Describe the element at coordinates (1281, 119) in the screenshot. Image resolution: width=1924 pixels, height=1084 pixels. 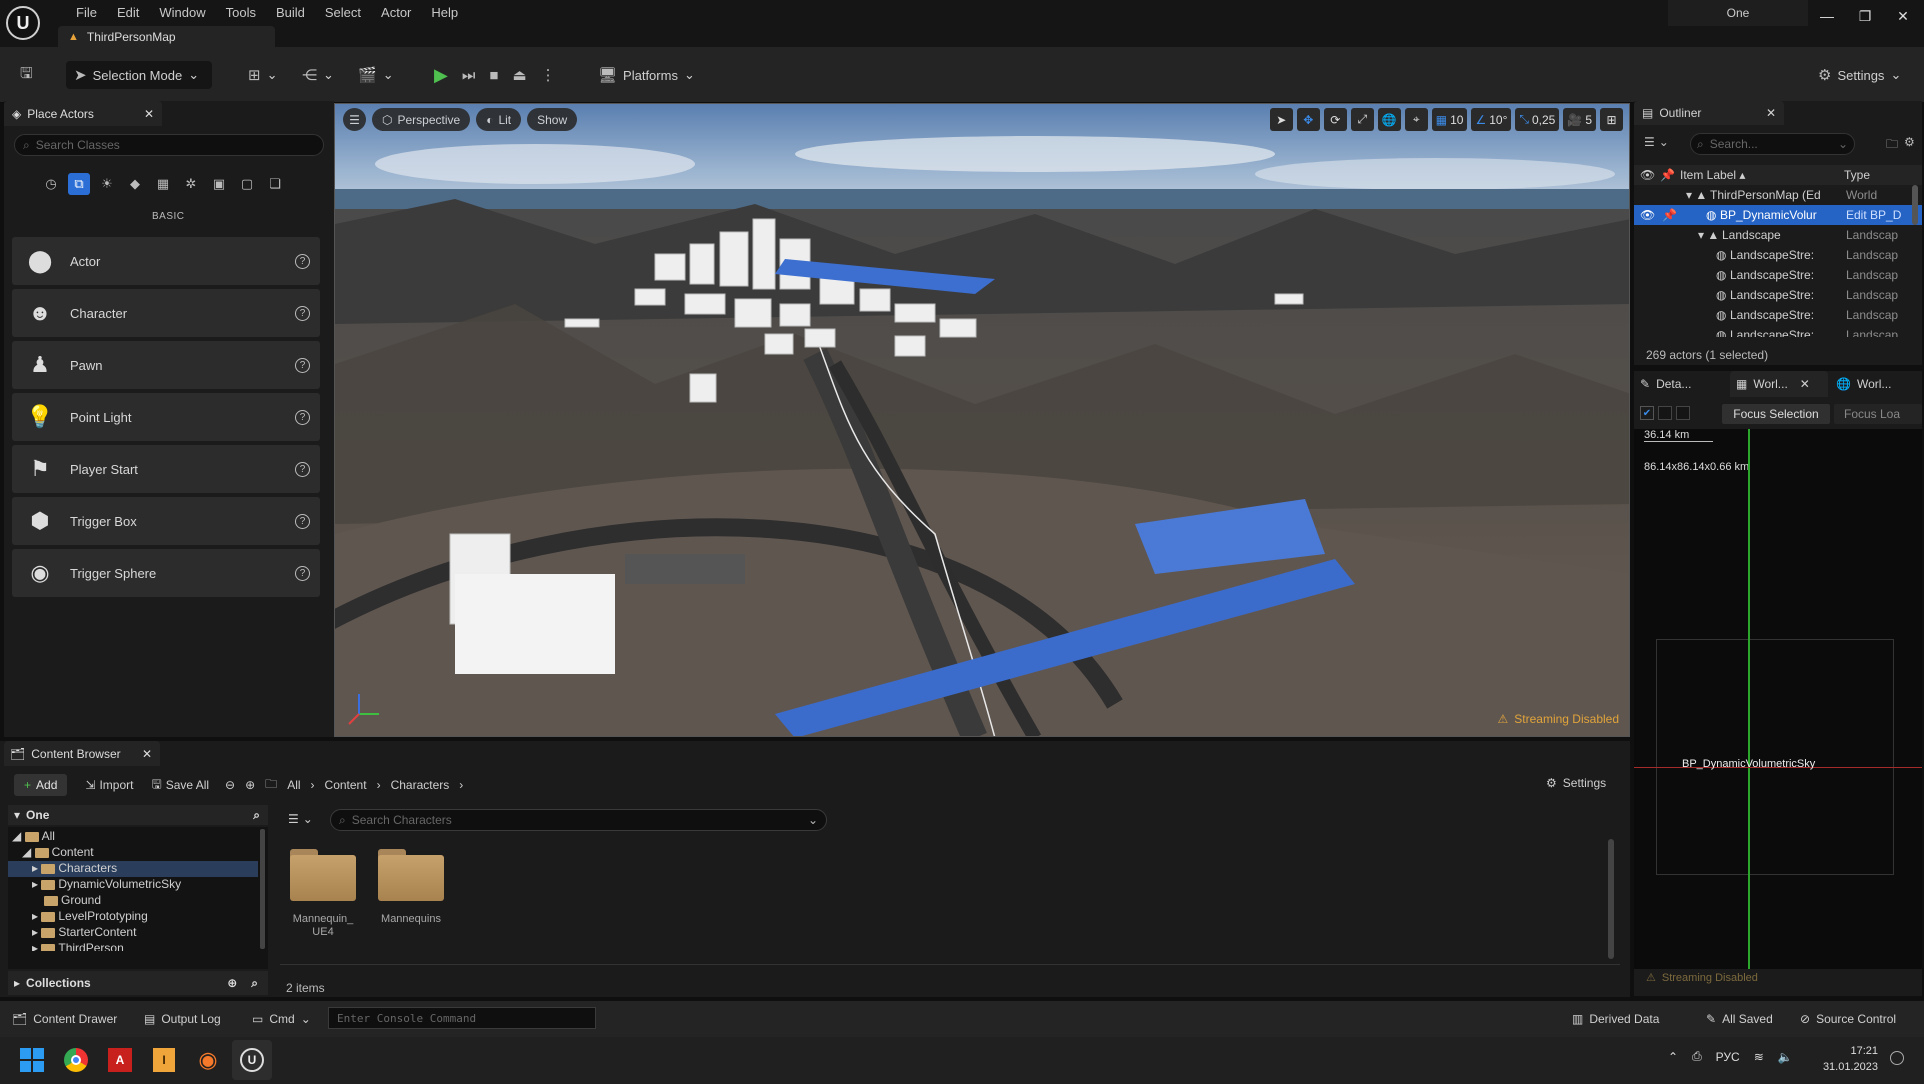
I see `select-tool-icon: ➤` at that location.